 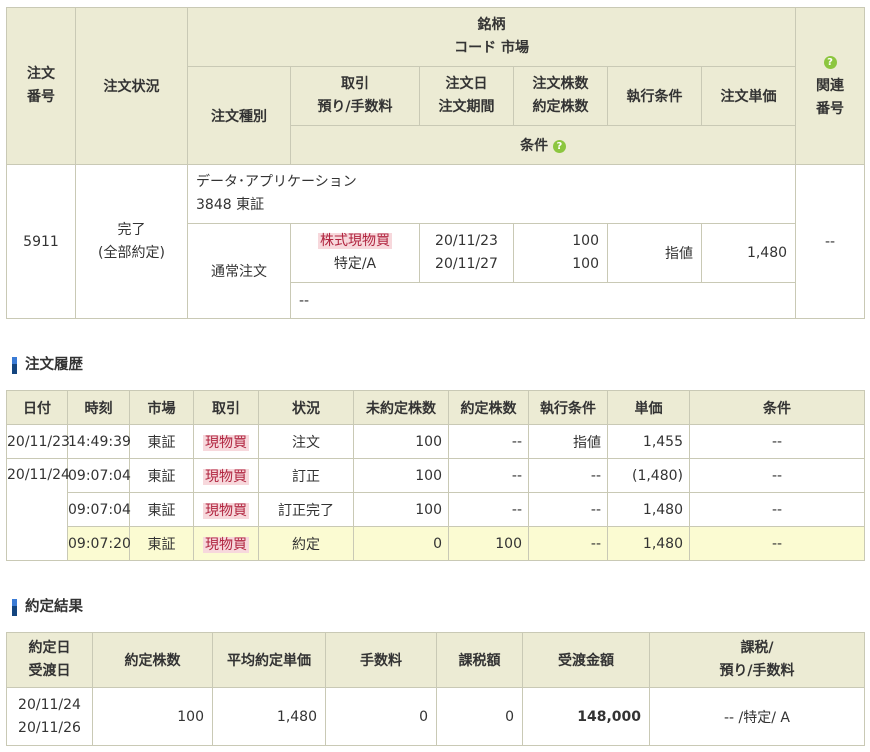 What do you see at coordinates (306, 475) in the screenshot?
I see `history-status: 訂正` at bounding box center [306, 475].